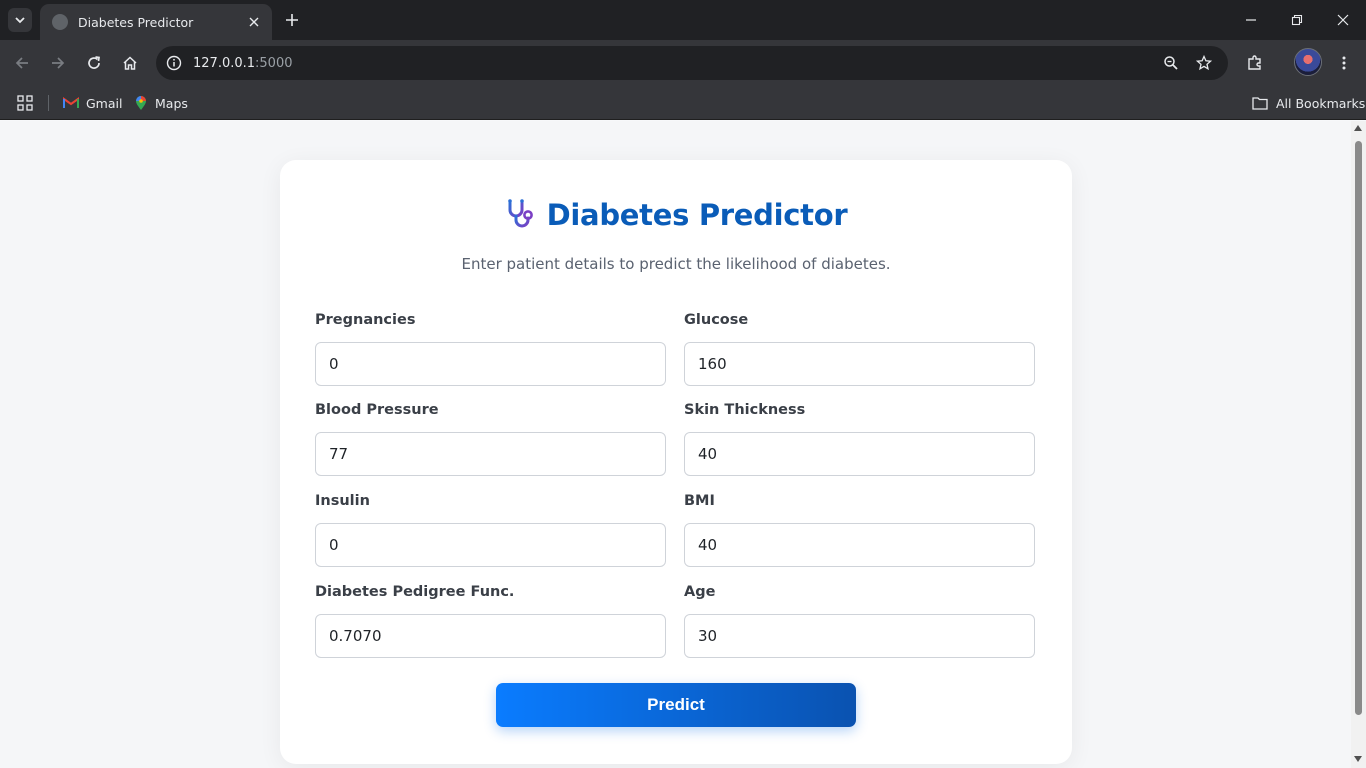  I want to click on globe-icon, so click(60, 22).